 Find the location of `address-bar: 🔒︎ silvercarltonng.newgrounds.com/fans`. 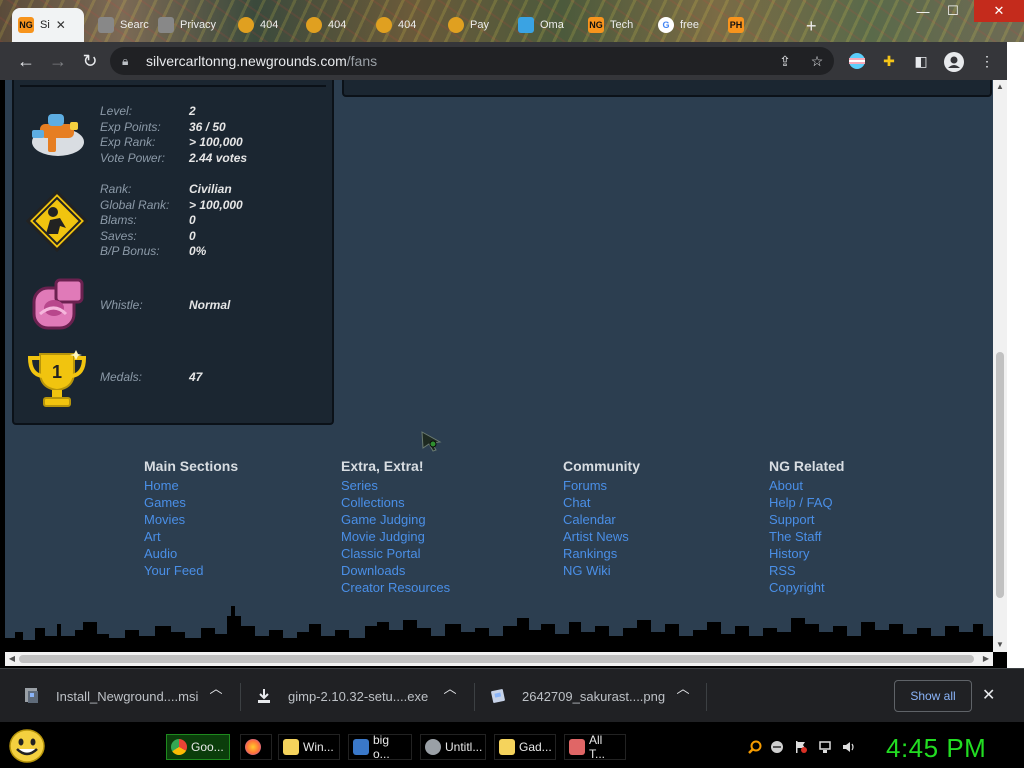

address-bar: 🔒︎ silvercarltonng.newgrounds.com/fans is located at coordinates (472, 61).